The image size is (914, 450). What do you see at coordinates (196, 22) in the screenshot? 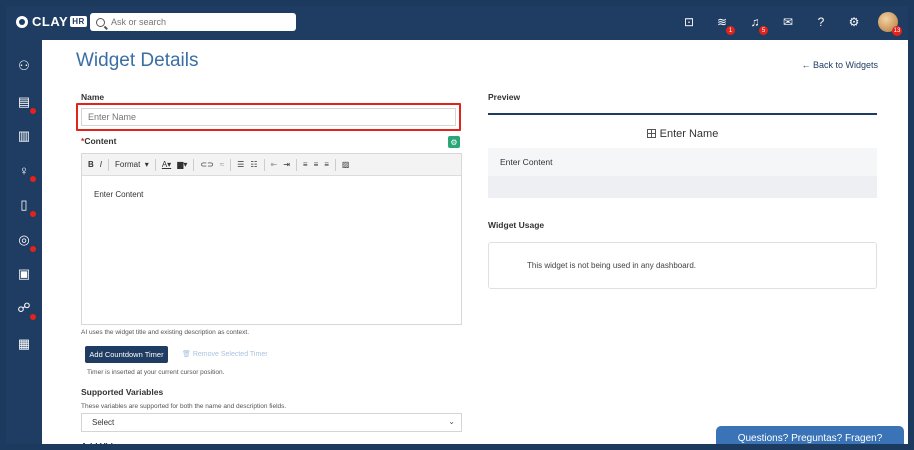
I see `search-input` at bounding box center [196, 22].